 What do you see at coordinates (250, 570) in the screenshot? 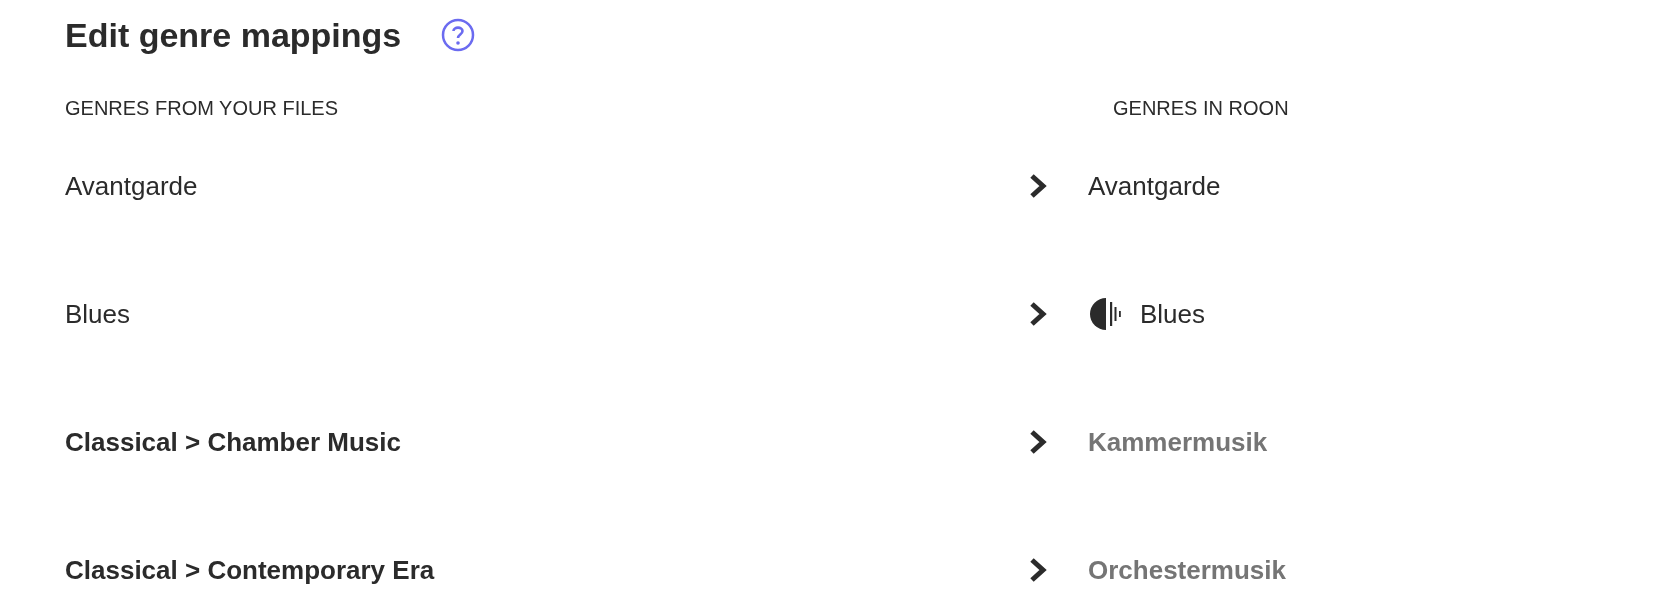
I see `source-genre: Classical > Contemporary Era` at bounding box center [250, 570].